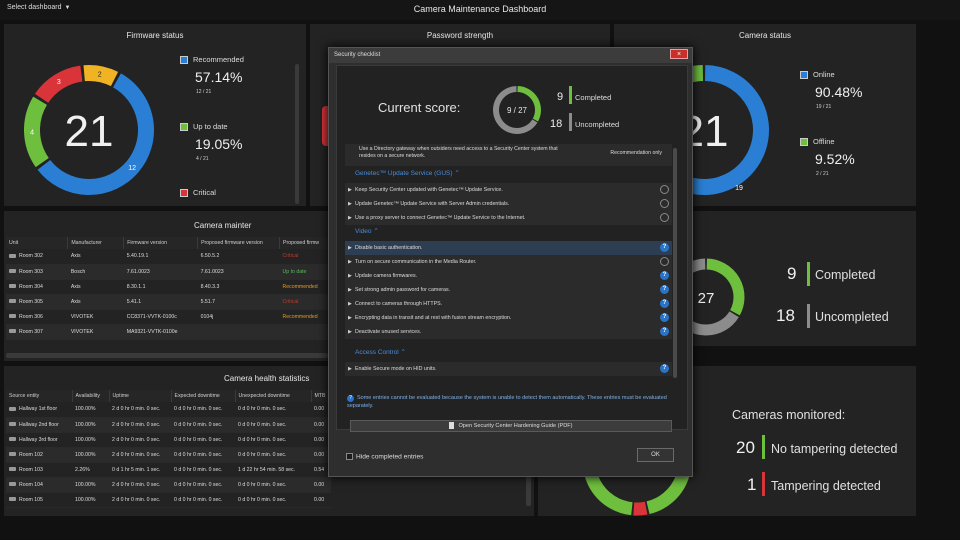 The image size is (960, 540). Describe the element at coordinates (168, 302) in the screenshot. I see `table-row: Room 305 Axis 5.41.1 5.51.7 Critical` at that location.